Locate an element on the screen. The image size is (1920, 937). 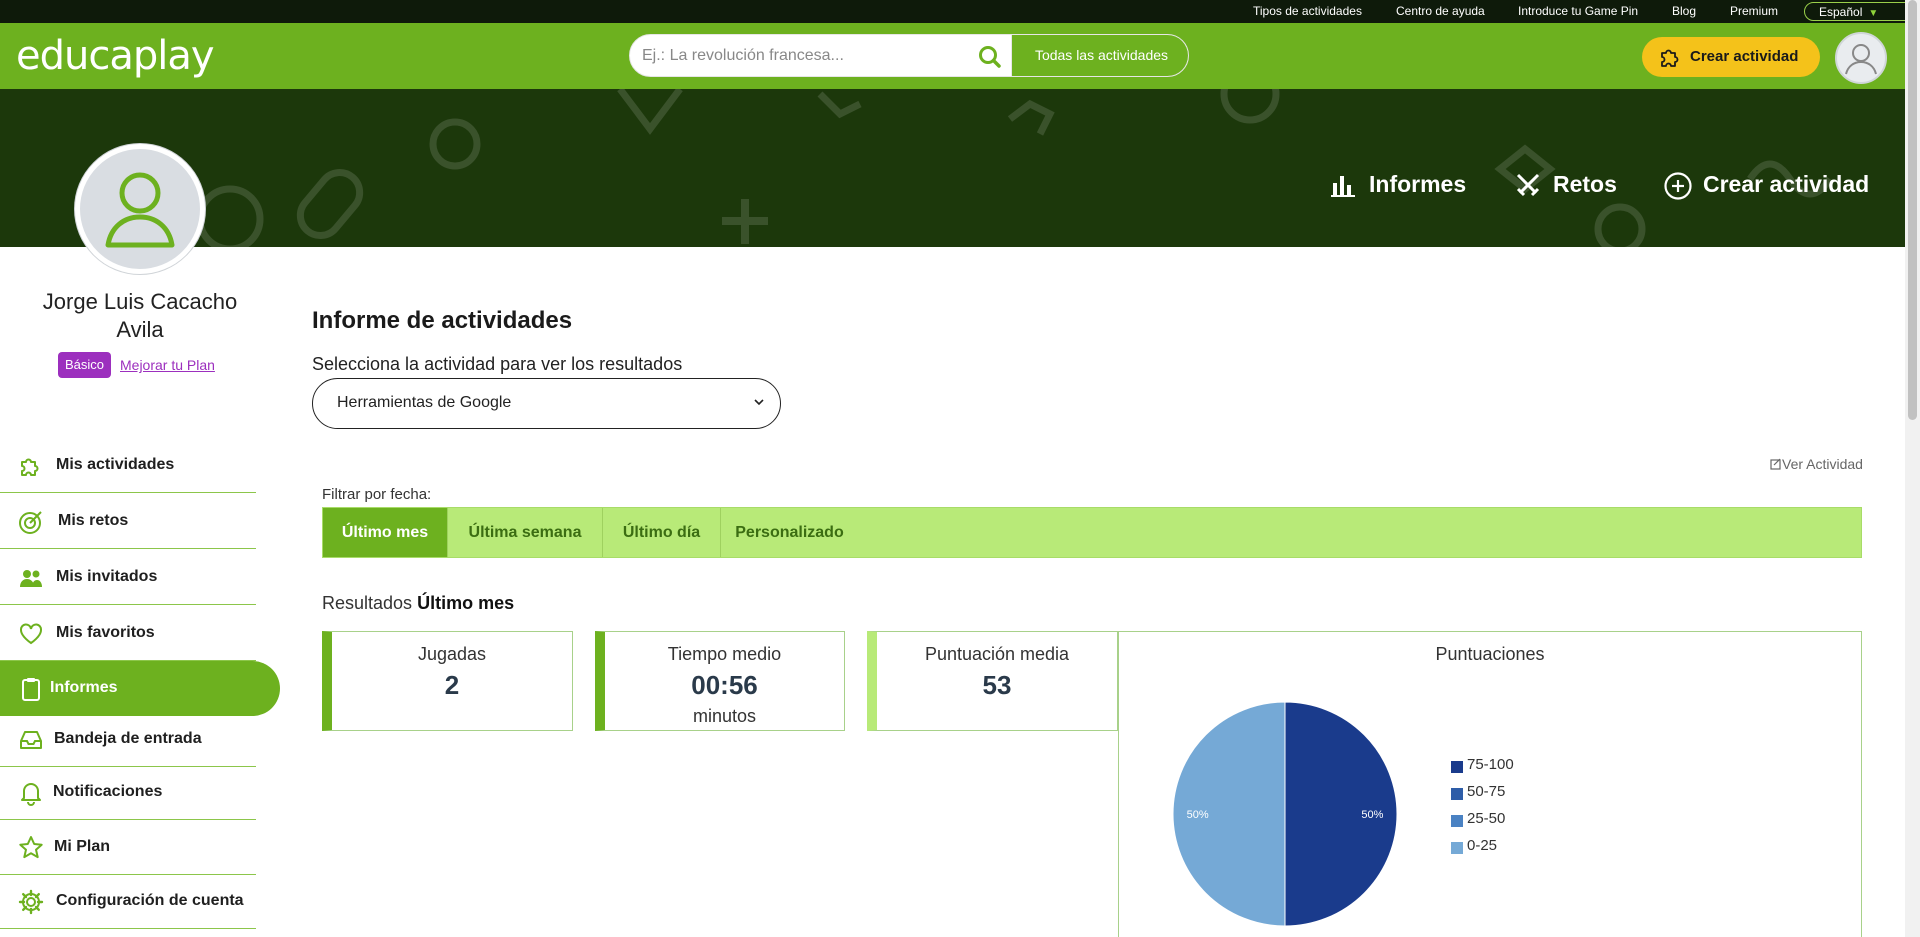
sidebar-item-label: Configuración de cuenta is located at coordinates (150, 900).